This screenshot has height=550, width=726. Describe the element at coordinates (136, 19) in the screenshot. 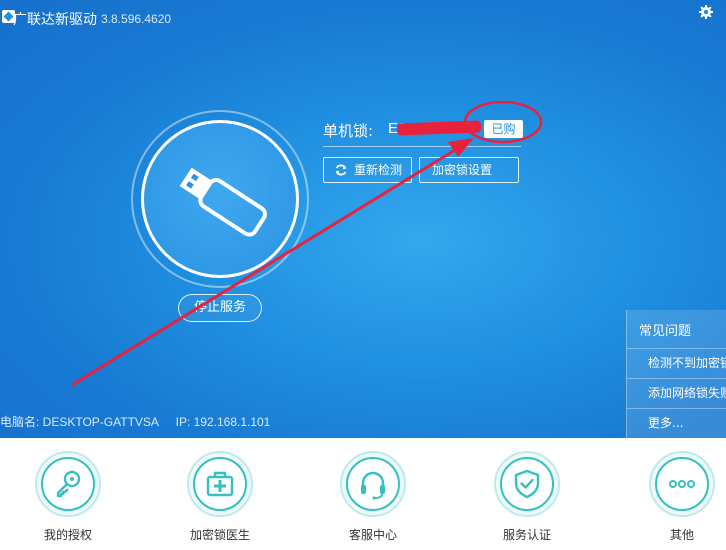

I see `app-version: 3.8.596.4620` at that location.